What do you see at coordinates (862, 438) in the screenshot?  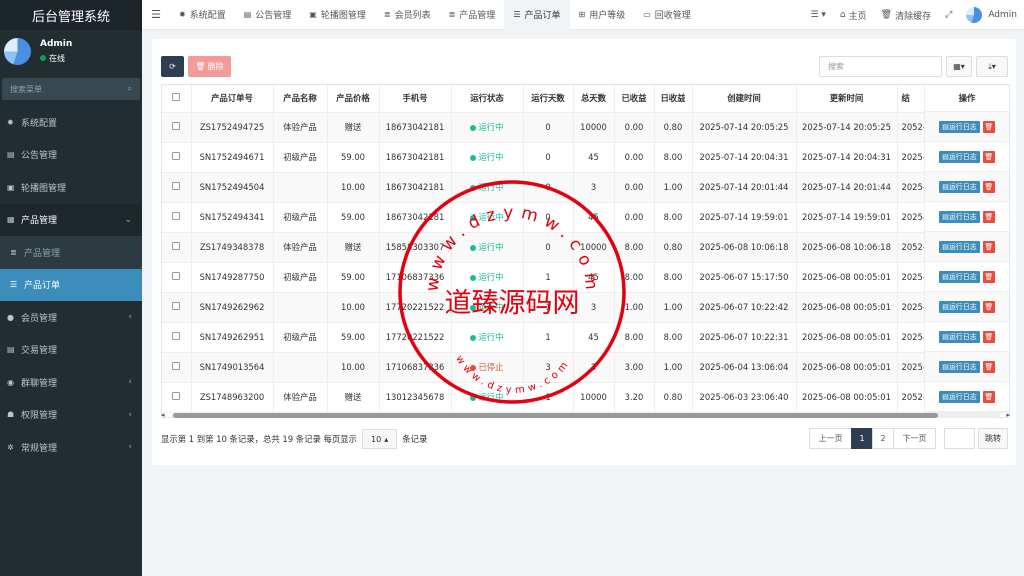 I see `page-1-button: 1` at bounding box center [862, 438].